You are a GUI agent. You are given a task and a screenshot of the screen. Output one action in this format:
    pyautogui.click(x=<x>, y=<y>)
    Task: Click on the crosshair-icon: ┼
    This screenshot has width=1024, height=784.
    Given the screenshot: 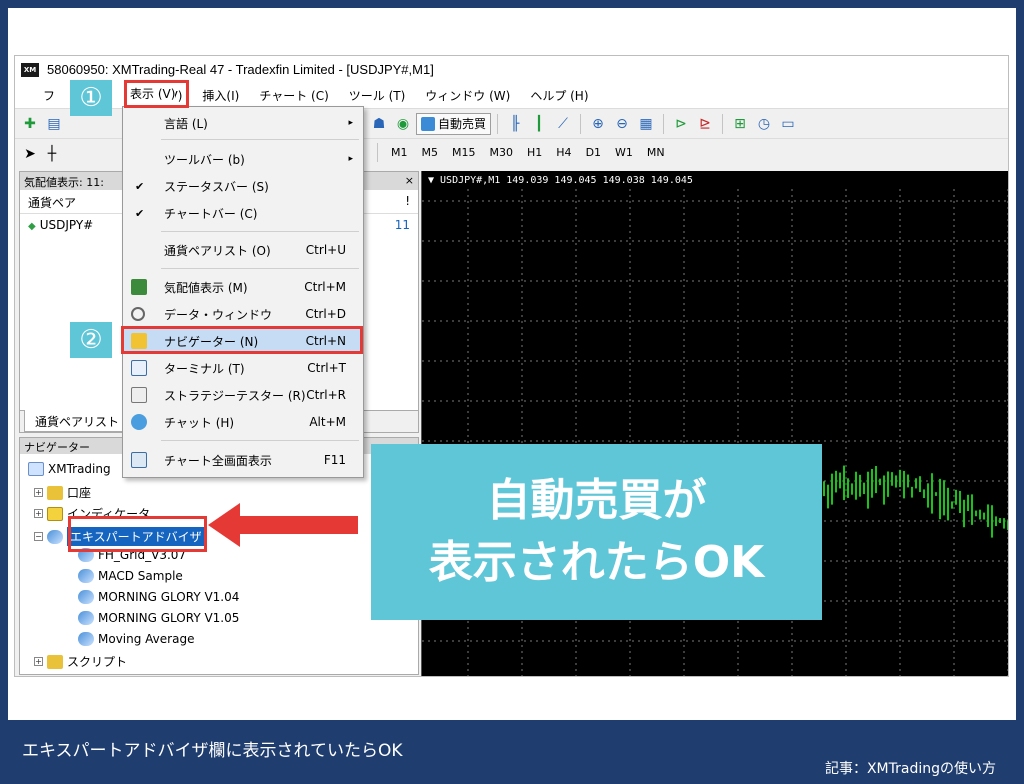 What is the action you would take?
    pyautogui.click(x=52, y=154)
    